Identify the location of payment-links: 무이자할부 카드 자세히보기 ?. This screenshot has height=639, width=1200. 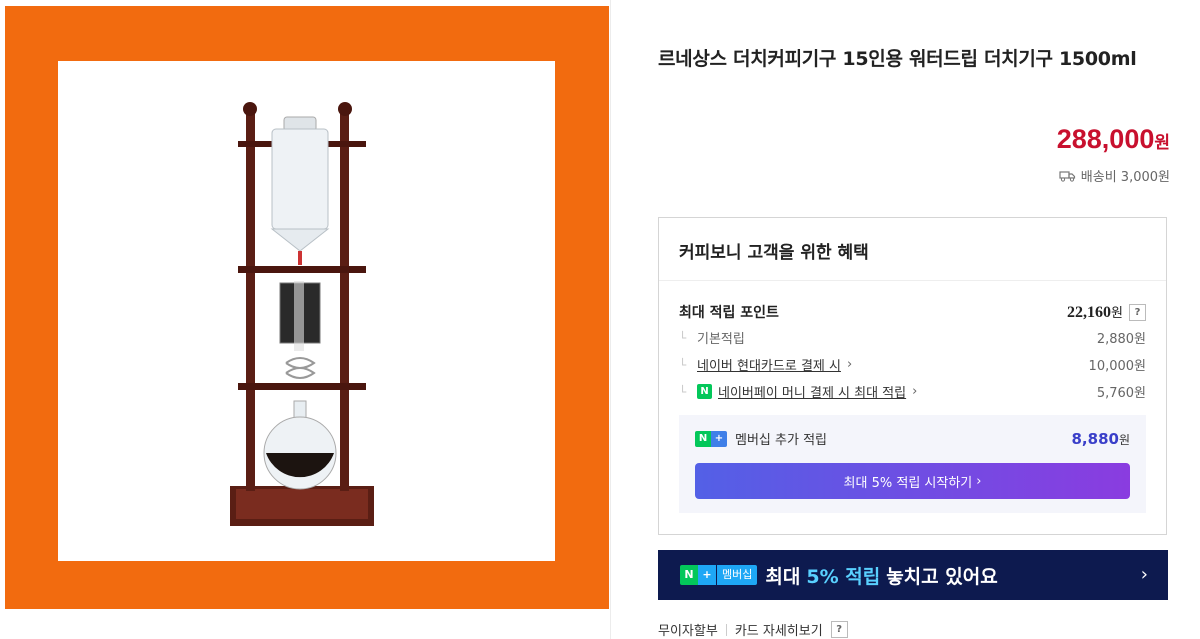
(753, 629).